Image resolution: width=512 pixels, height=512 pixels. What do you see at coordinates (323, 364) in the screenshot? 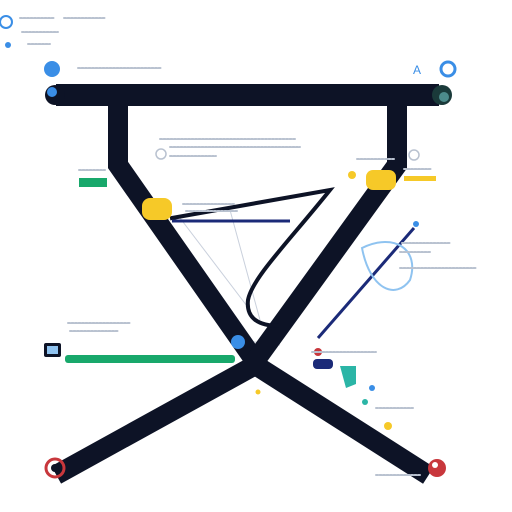
I see `navy-shape` at bounding box center [323, 364].